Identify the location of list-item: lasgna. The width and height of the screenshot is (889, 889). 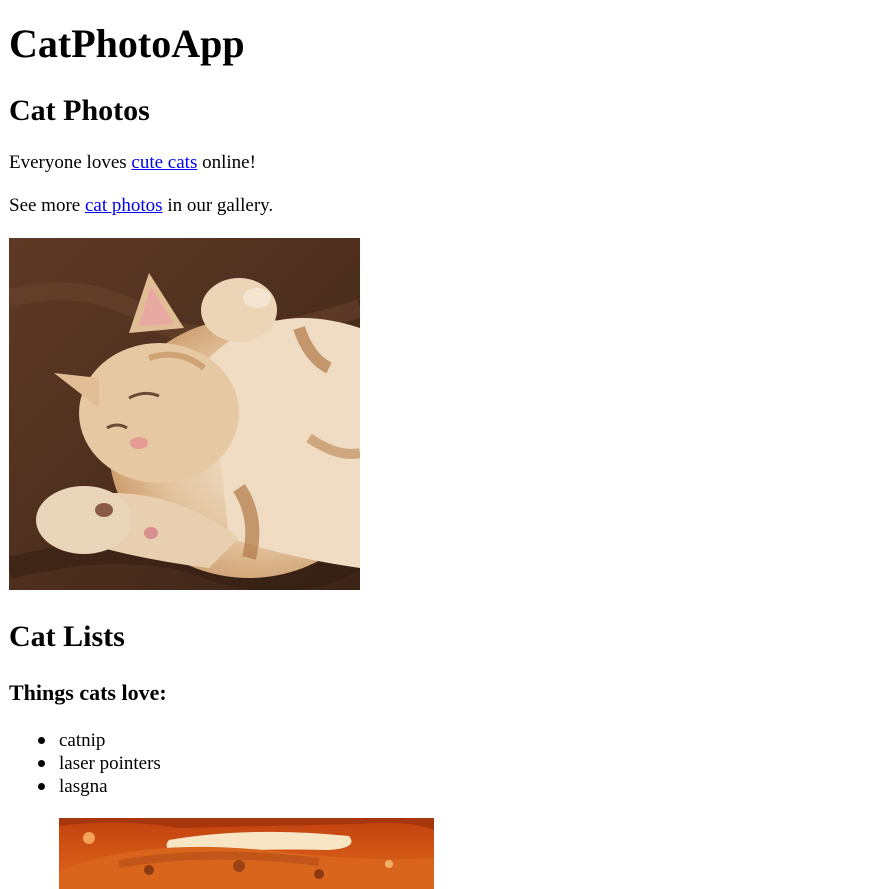
(99, 786).